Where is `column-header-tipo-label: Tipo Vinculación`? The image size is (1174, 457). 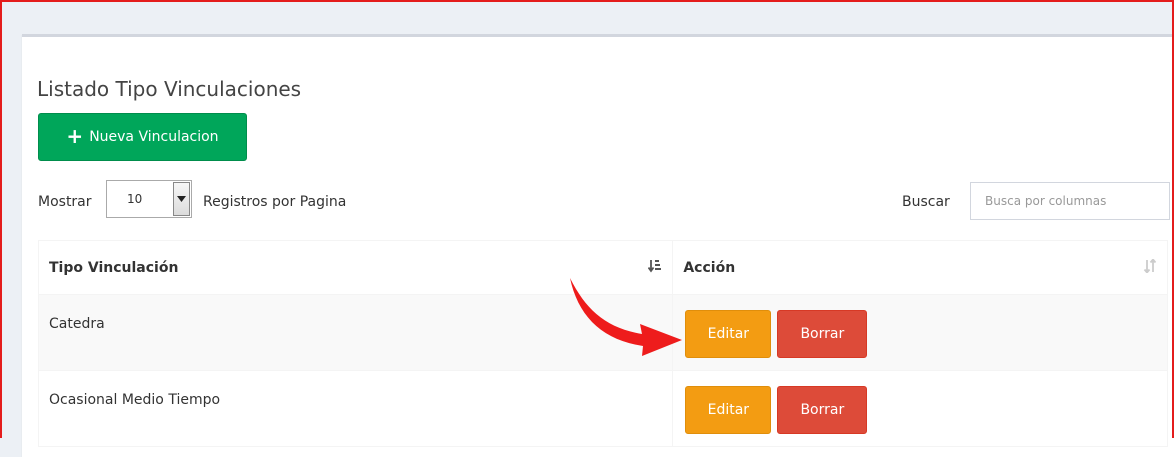
column-header-tipo-label: Tipo Vinculación is located at coordinates (114, 267).